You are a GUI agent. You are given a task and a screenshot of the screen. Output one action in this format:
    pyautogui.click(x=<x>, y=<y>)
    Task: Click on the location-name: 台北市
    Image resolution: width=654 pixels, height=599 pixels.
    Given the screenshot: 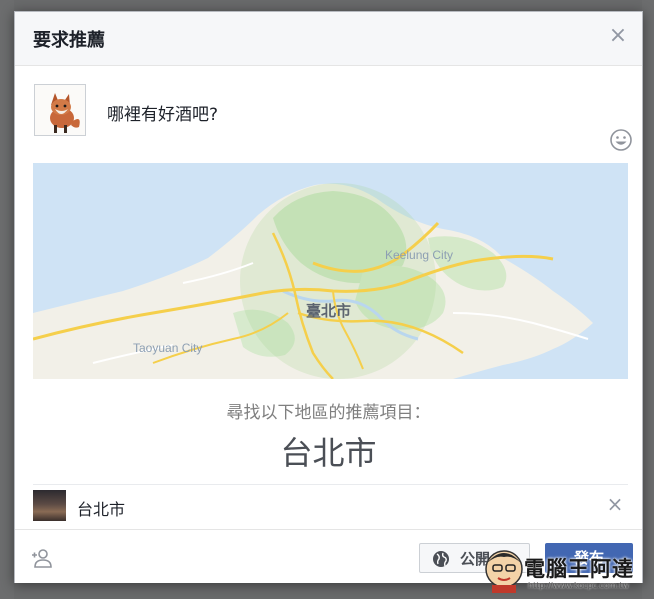 What is the action you would take?
    pyautogui.click(x=101, y=509)
    